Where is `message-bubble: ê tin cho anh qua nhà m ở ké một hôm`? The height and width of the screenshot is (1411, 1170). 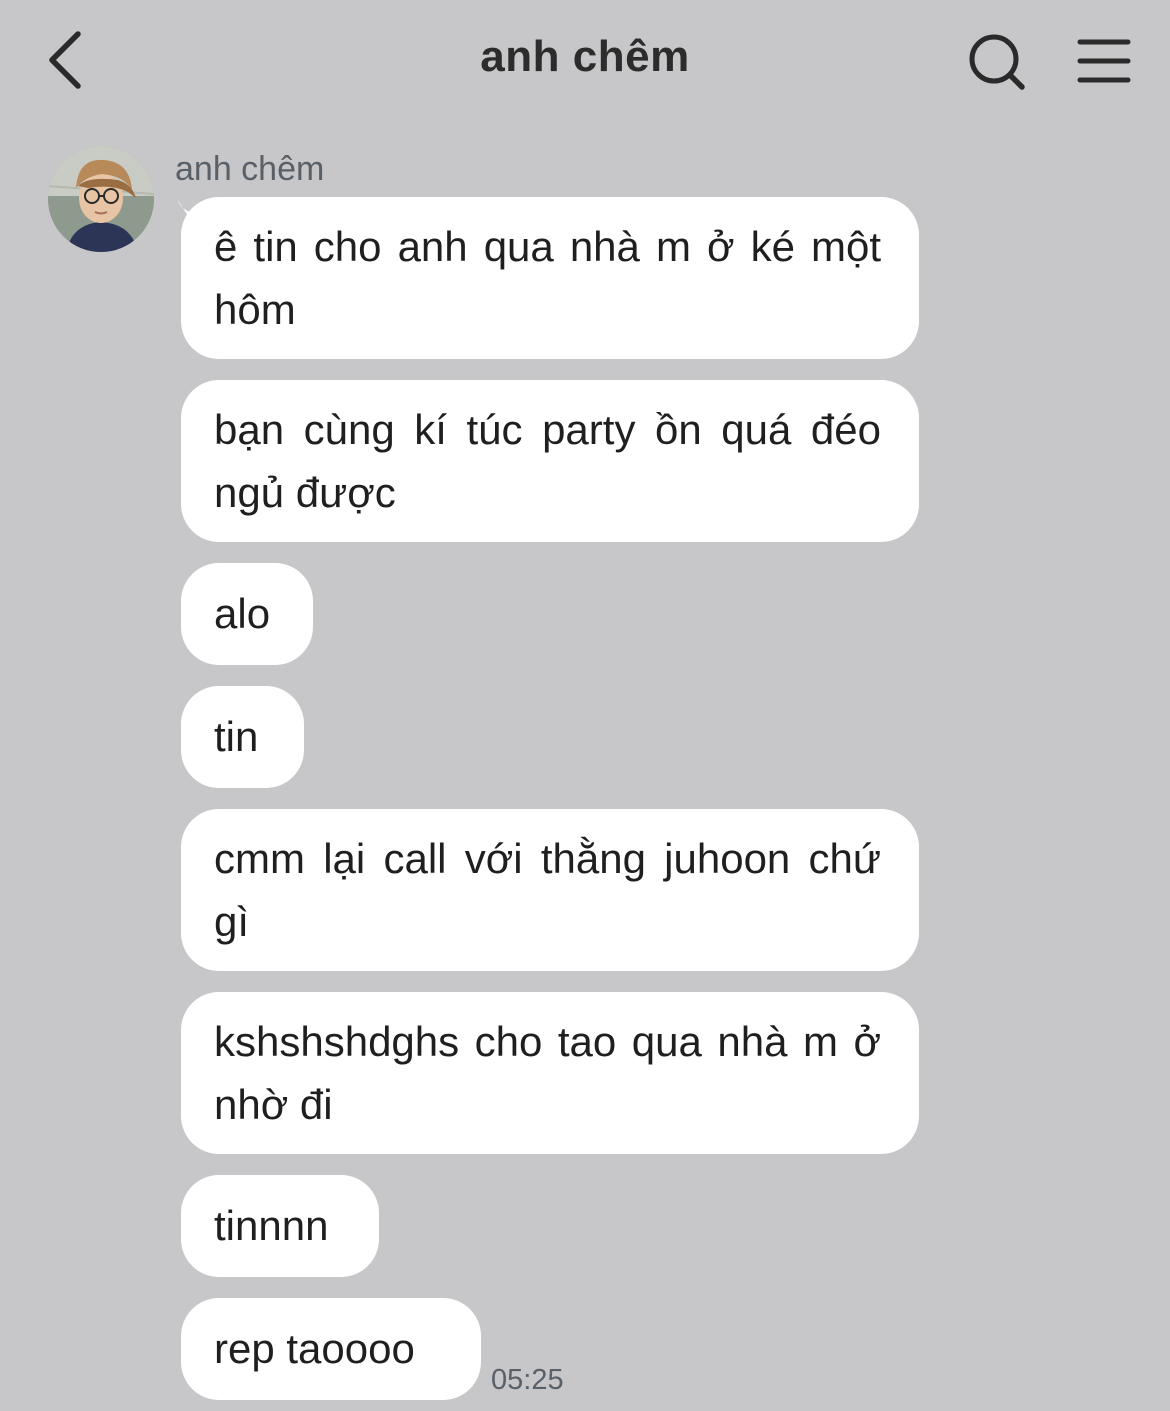
message-bubble: ê tin cho anh qua nhà m ở ké một hôm is located at coordinates (550, 278).